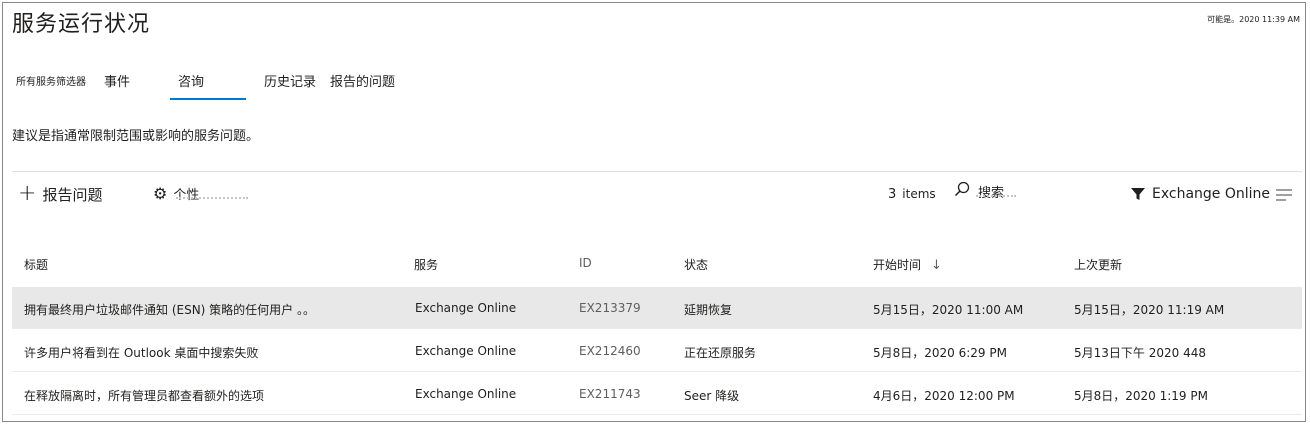  I want to click on personalize-label-faded, so click(212, 198).